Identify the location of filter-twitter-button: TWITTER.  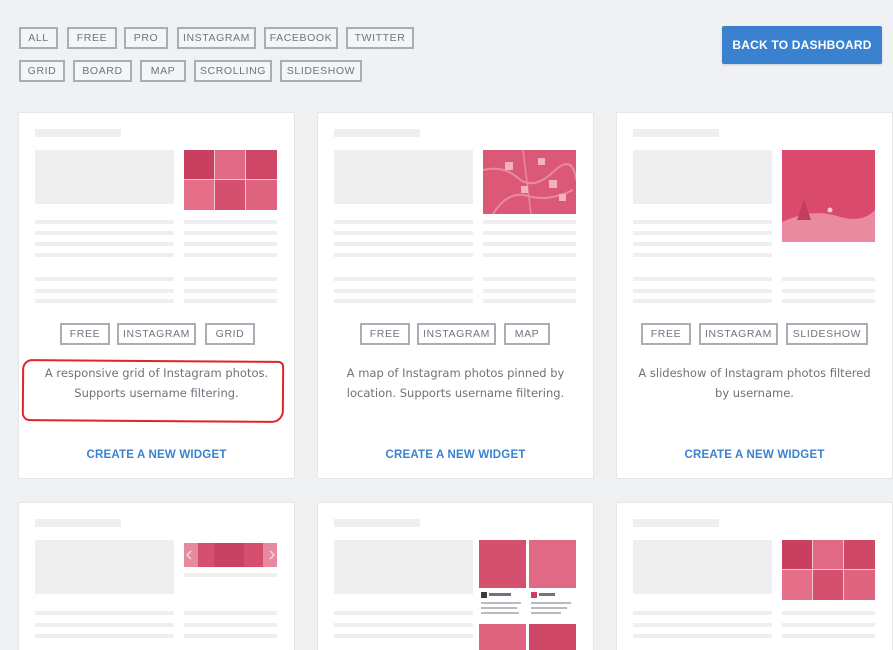
(380, 38).